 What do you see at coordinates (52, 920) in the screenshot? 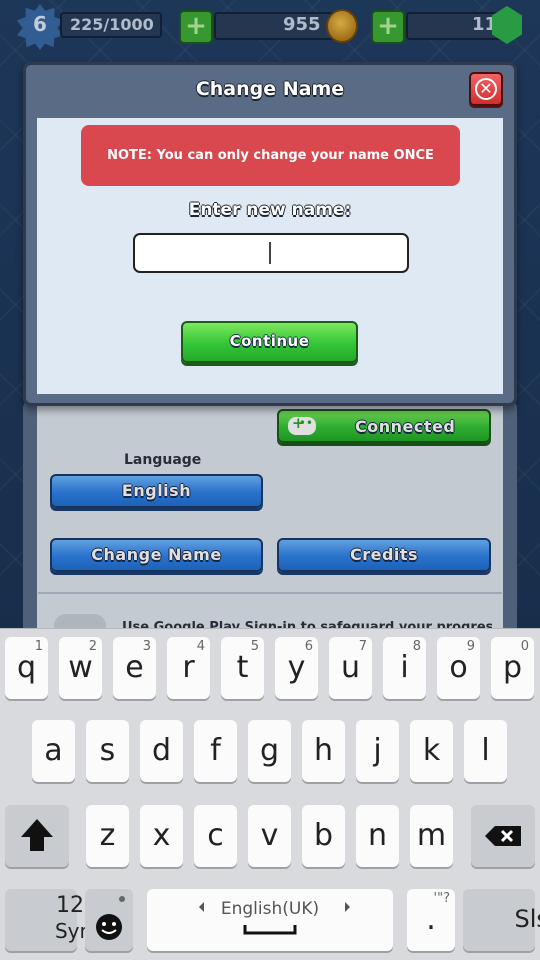
I see `symbols-key: 123 Sym` at bounding box center [52, 920].